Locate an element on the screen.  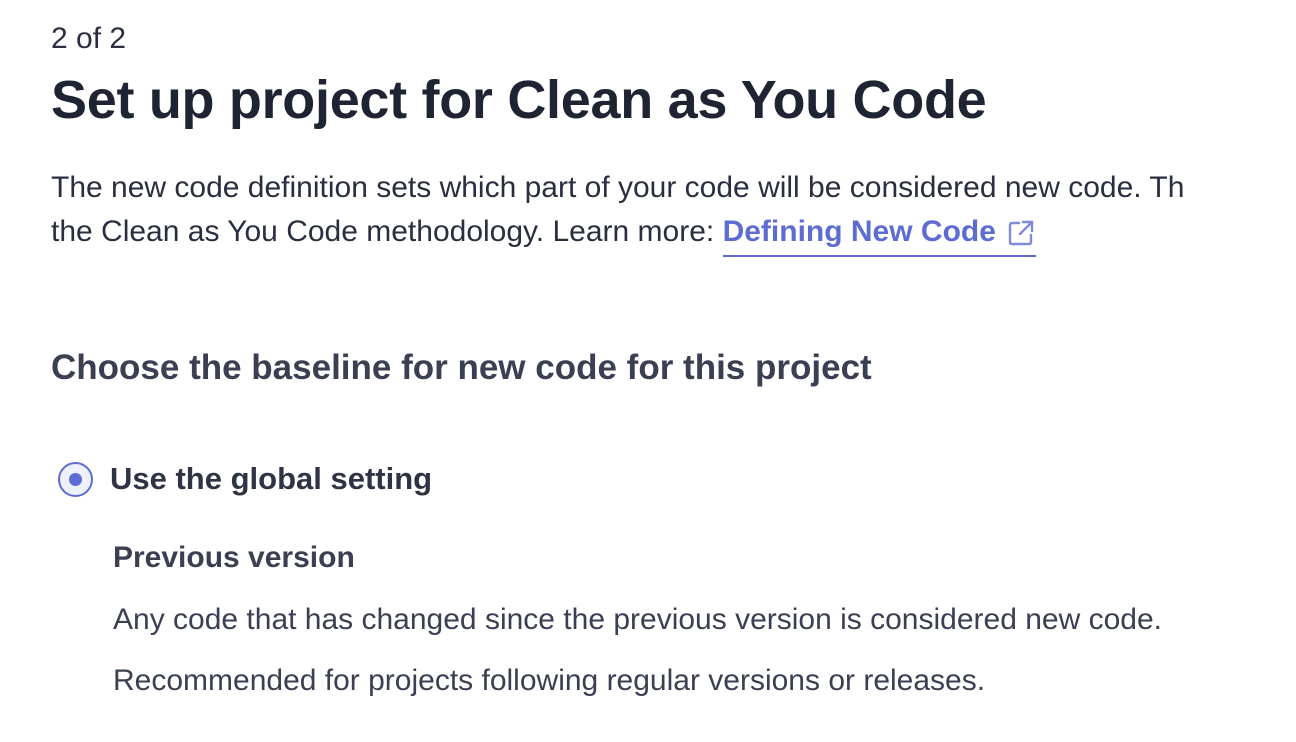
radio-button-selected is located at coordinates (75, 479).